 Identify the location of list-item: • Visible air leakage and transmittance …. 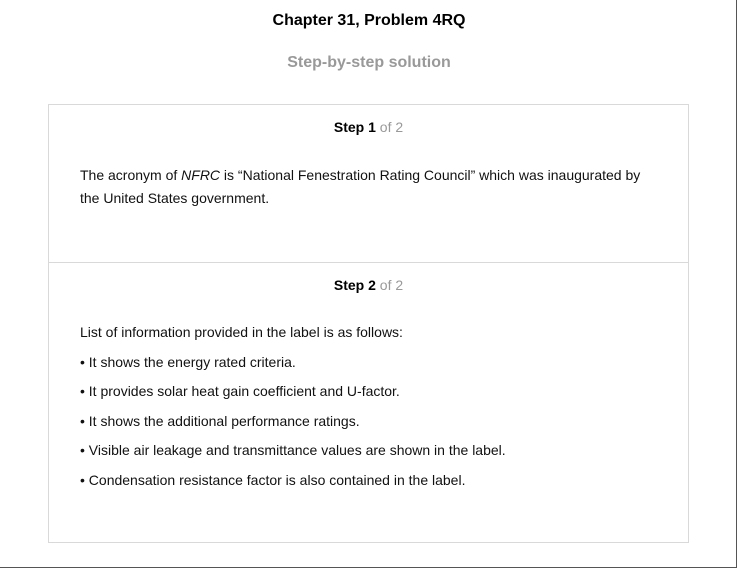
(293, 450).